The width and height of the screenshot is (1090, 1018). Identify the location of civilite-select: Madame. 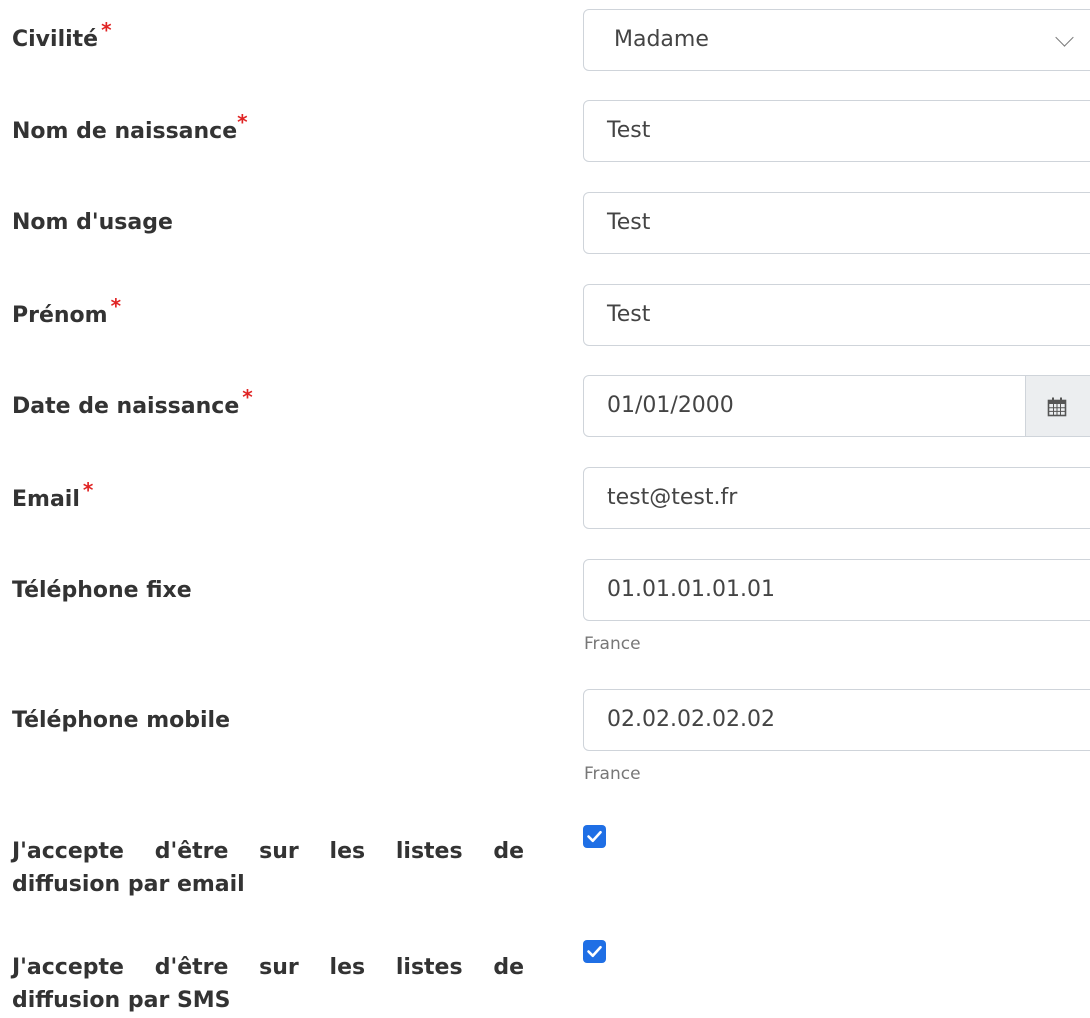
(836, 40).